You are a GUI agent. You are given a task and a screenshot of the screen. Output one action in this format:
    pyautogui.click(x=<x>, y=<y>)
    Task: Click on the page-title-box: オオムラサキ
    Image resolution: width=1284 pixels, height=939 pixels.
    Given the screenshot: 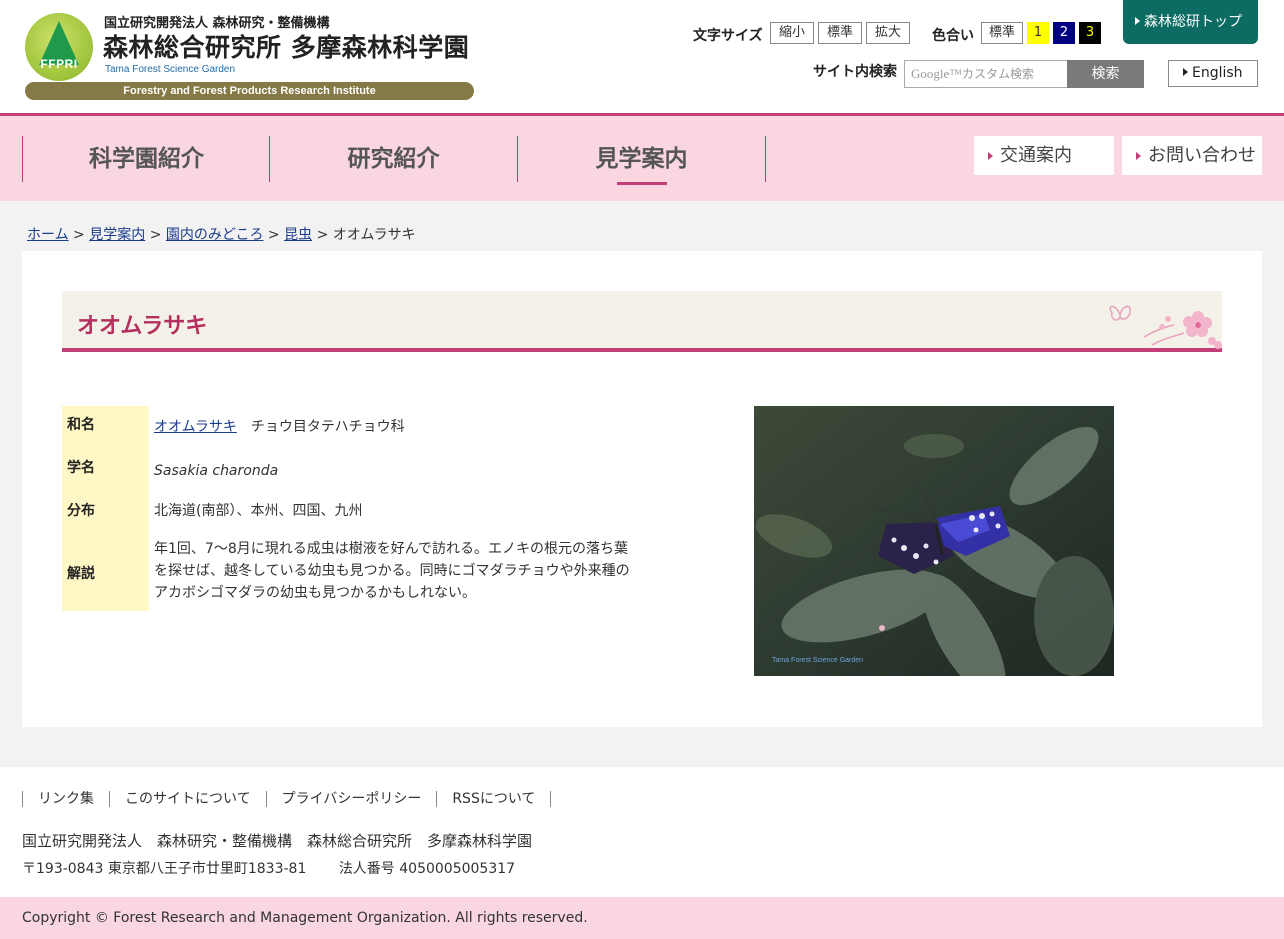 What is the action you would take?
    pyautogui.click(x=642, y=321)
    